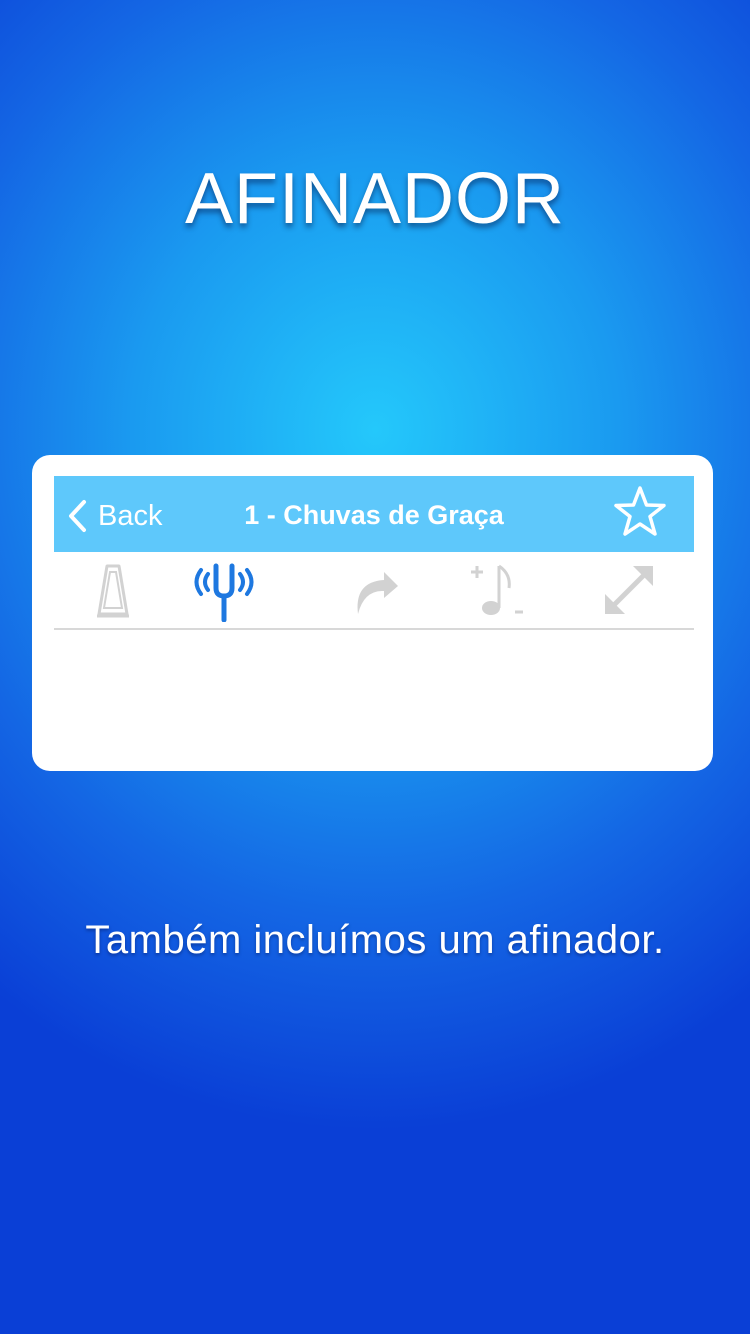  What do you see at coordinates (77, 516) in the screenshot?
I see `chevron-left-icon` at bounding box center [77, 516].